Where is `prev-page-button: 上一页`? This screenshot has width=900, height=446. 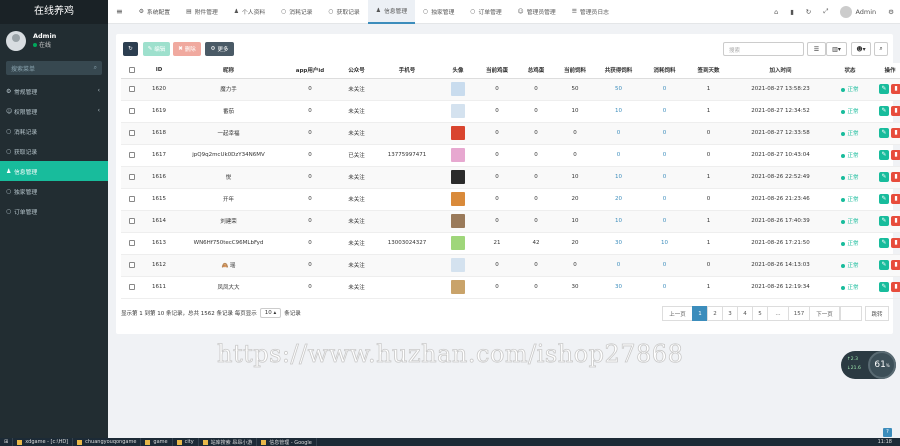
prev-page-button: 上一页 is located at coordinates (677, 313).